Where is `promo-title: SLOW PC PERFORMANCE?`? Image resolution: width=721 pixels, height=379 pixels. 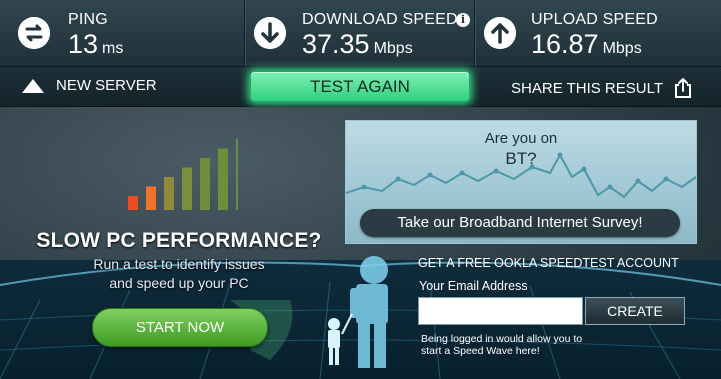
promo-title: SLOW PC PERFORMANCE? is located at coordinates (179, 240).